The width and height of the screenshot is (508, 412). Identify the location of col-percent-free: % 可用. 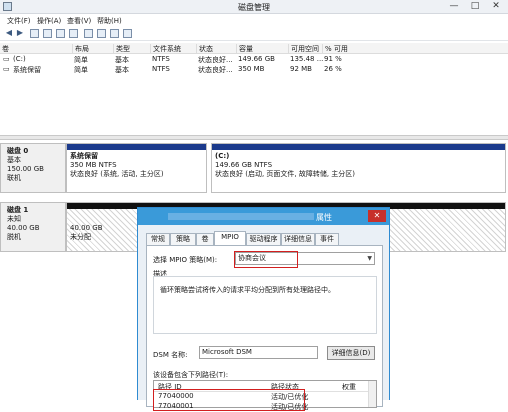
(335, 49).